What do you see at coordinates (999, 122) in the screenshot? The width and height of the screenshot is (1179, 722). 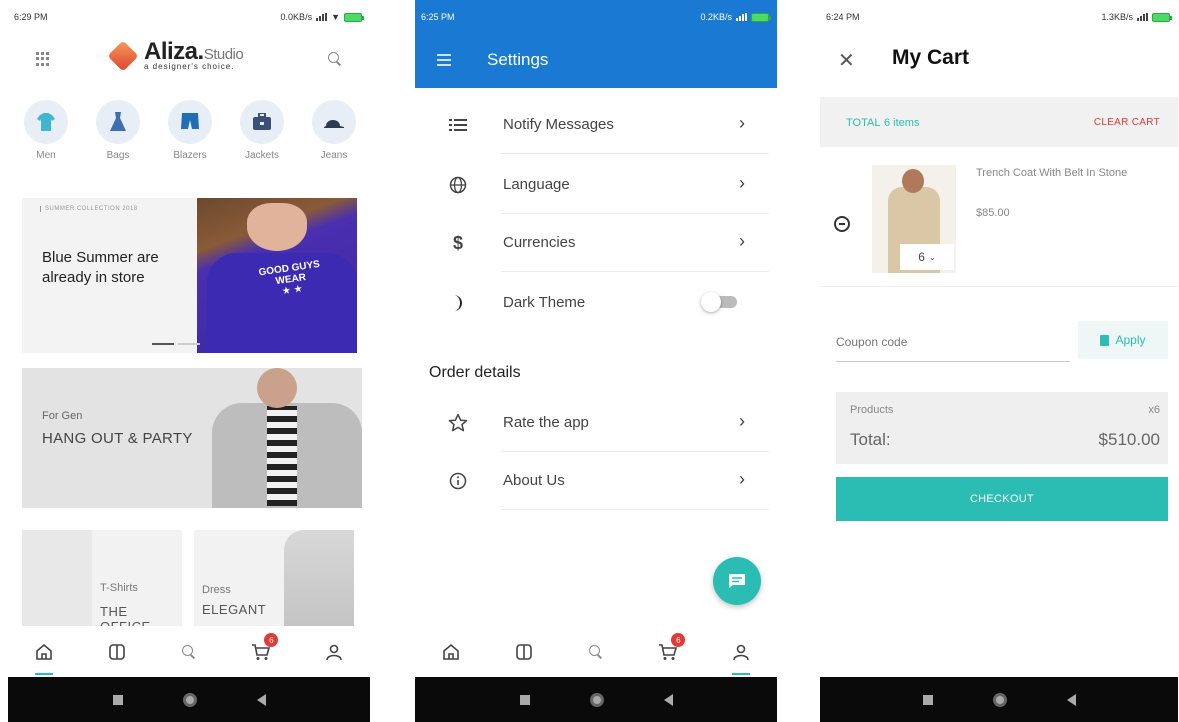 I see `cart-total-bar: TOTAL 6 items CLEAR CART` at bounding box center [999, 122].